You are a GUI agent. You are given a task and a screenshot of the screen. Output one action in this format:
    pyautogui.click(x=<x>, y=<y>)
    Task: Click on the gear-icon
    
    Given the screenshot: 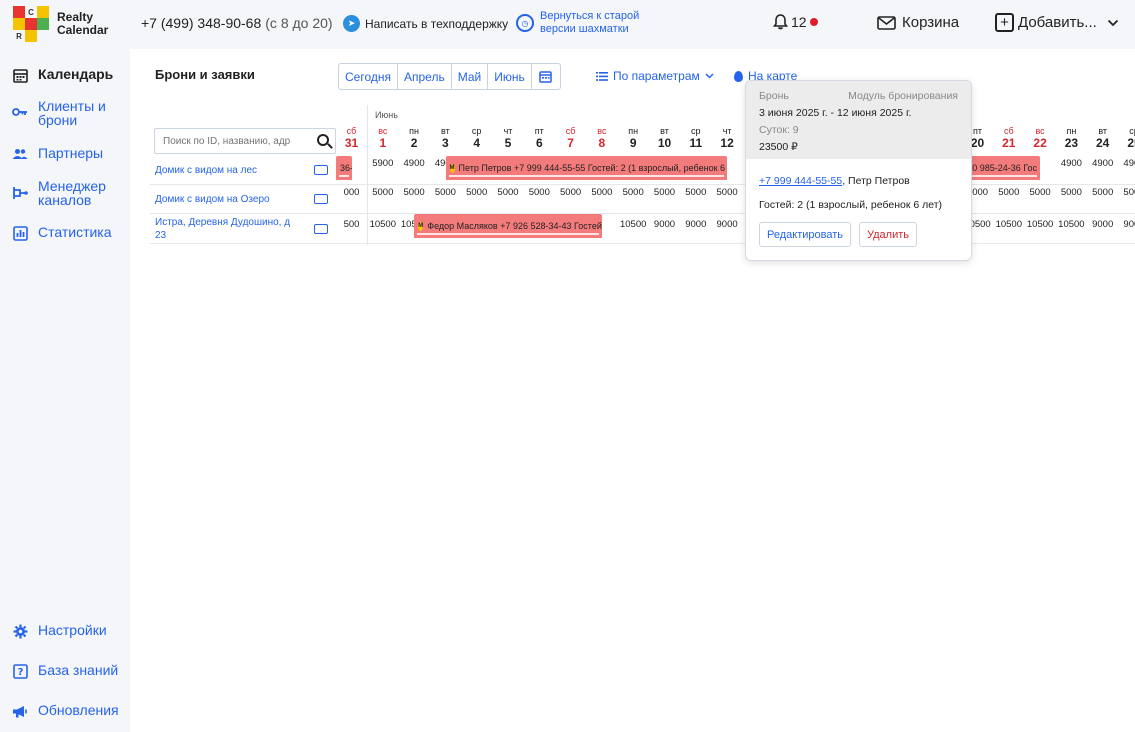 What is the action you would take?
    pyautogui.click(x=20, y=631)
    